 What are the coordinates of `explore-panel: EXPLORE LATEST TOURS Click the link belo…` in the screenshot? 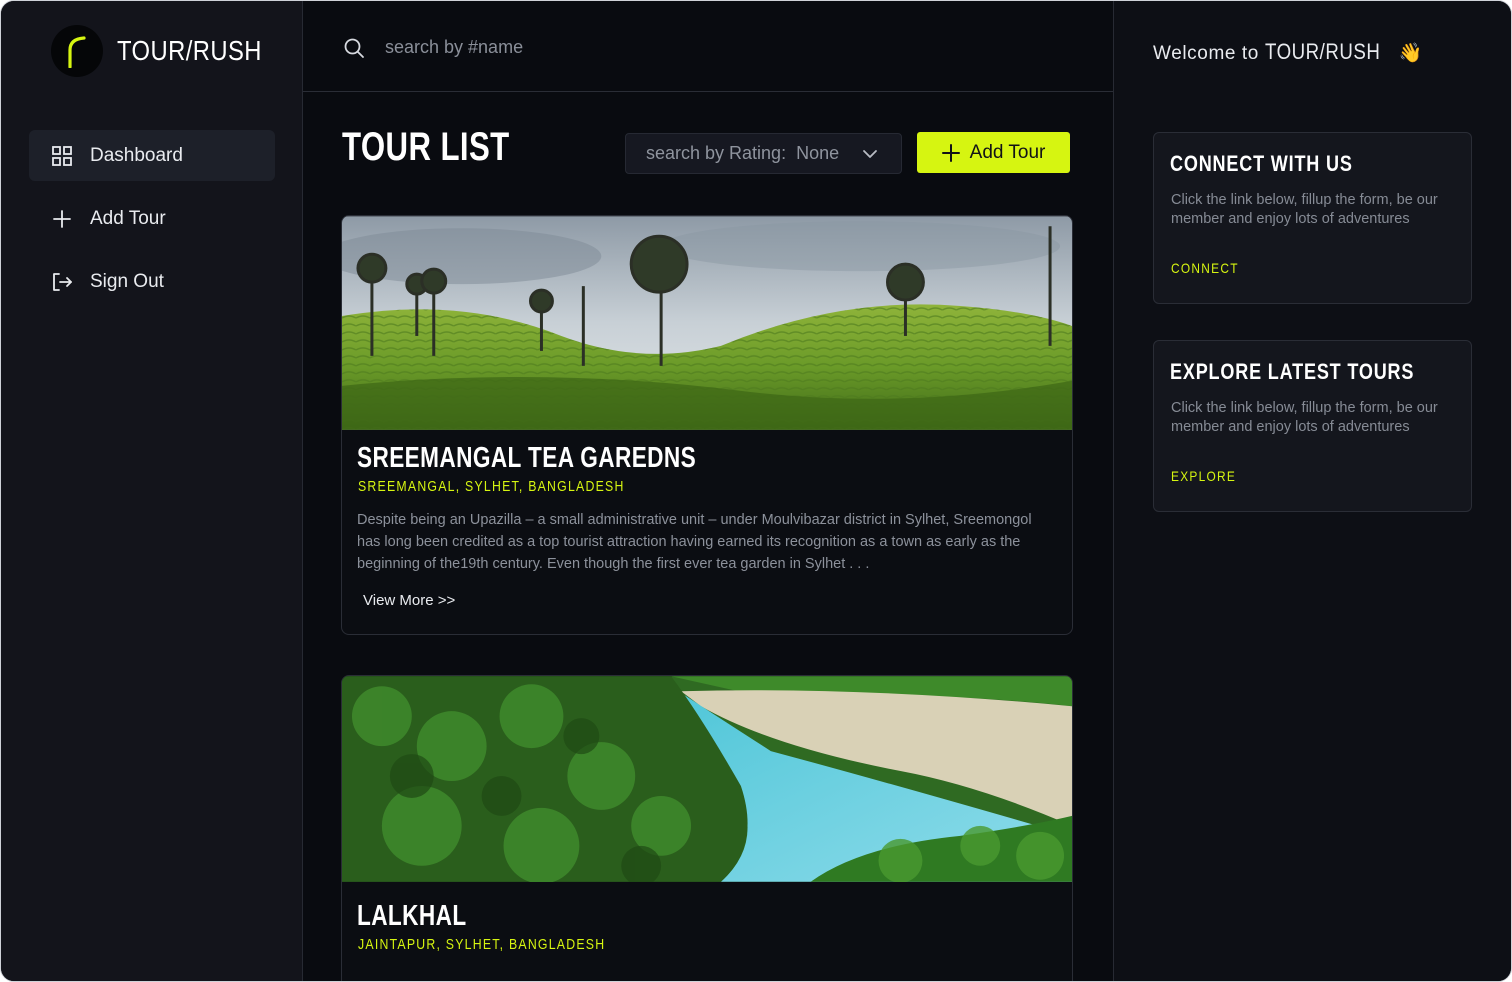 It's located at (1312, 426).